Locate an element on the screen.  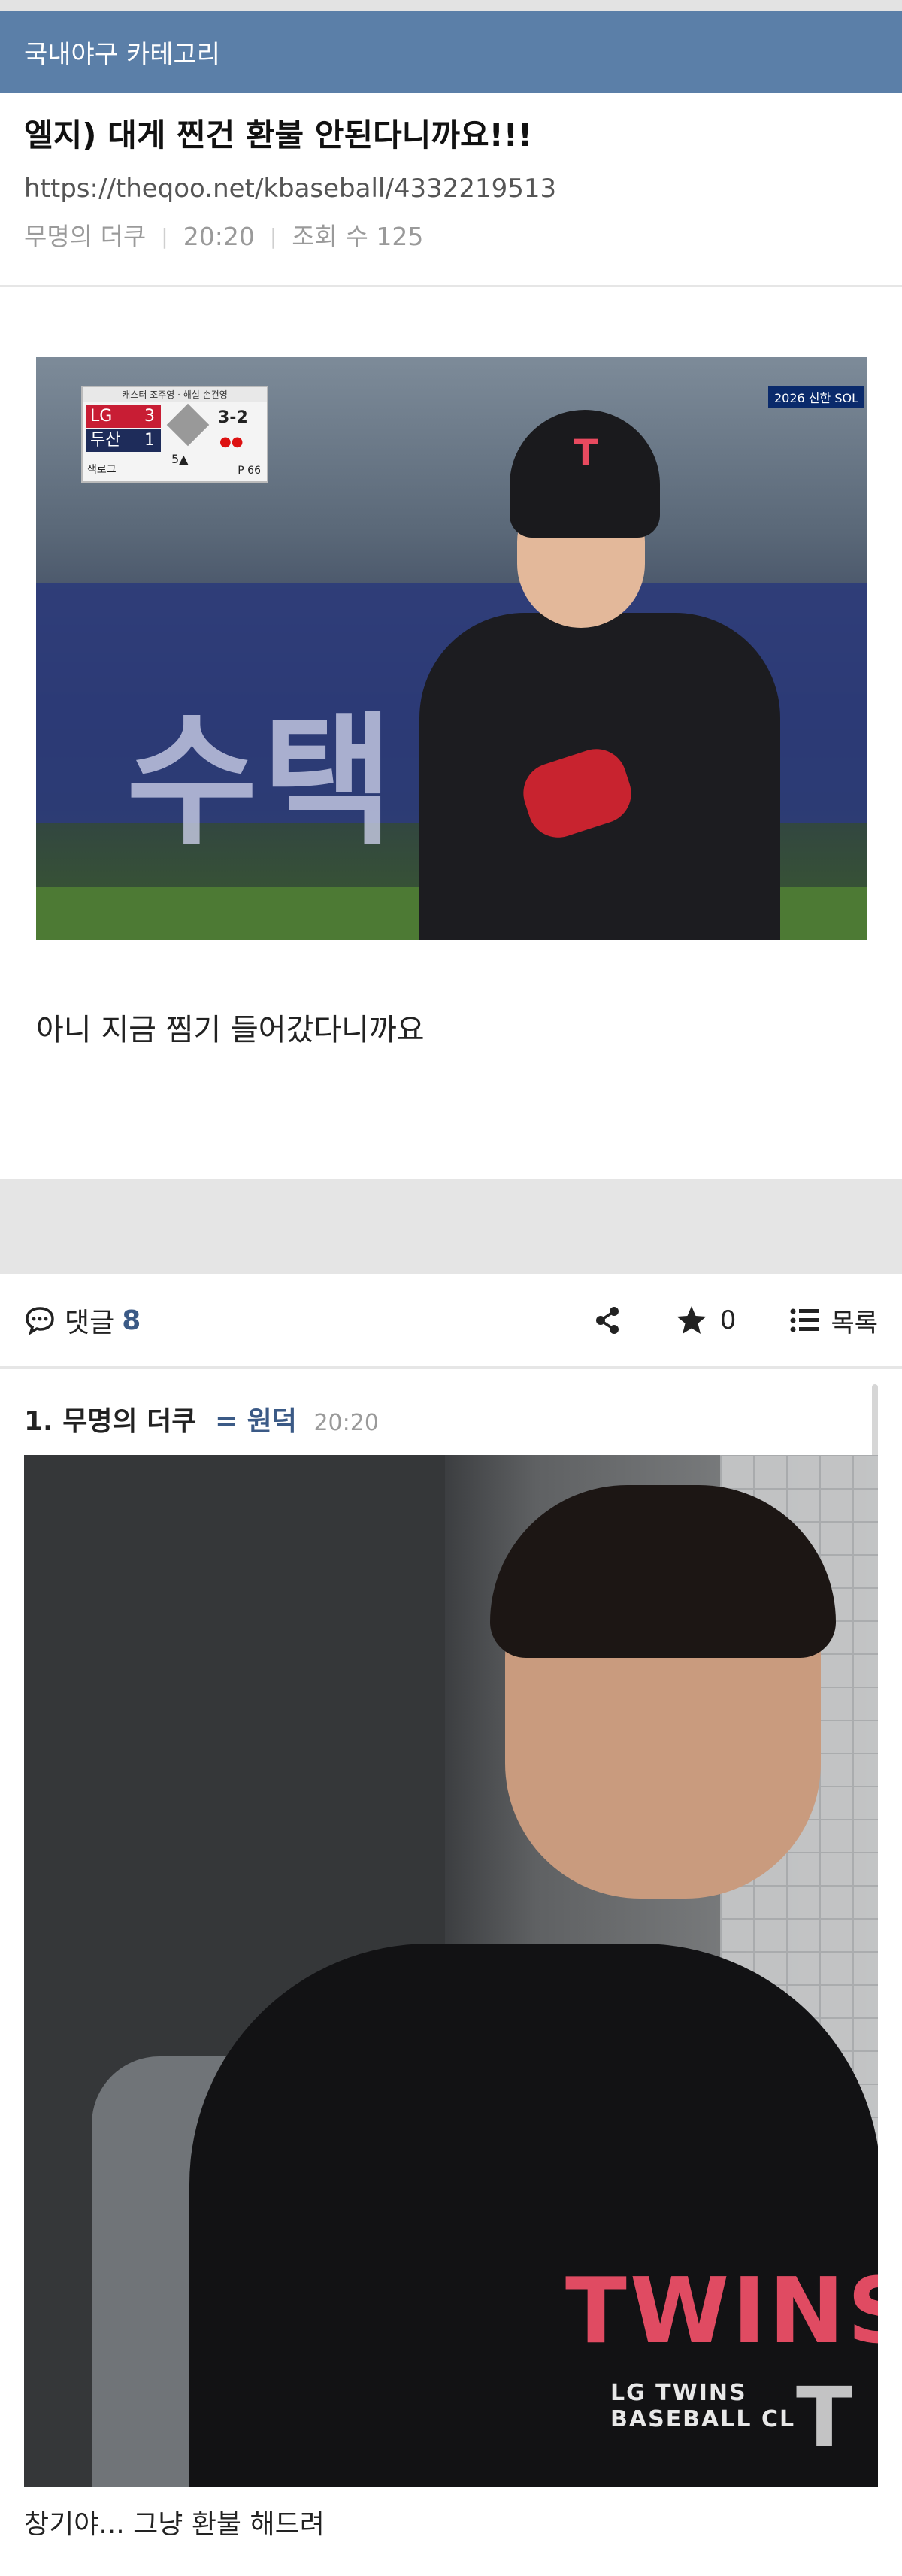
pitcher-name: 잭로그 is located at coordinates (102, 470).